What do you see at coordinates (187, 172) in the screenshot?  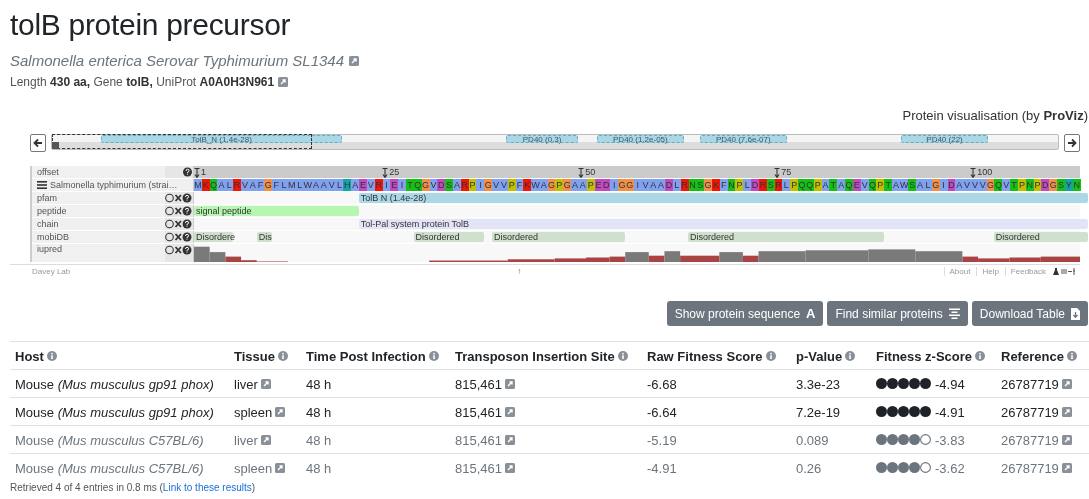 I see `help-icon` at bounding box center [187, 172].